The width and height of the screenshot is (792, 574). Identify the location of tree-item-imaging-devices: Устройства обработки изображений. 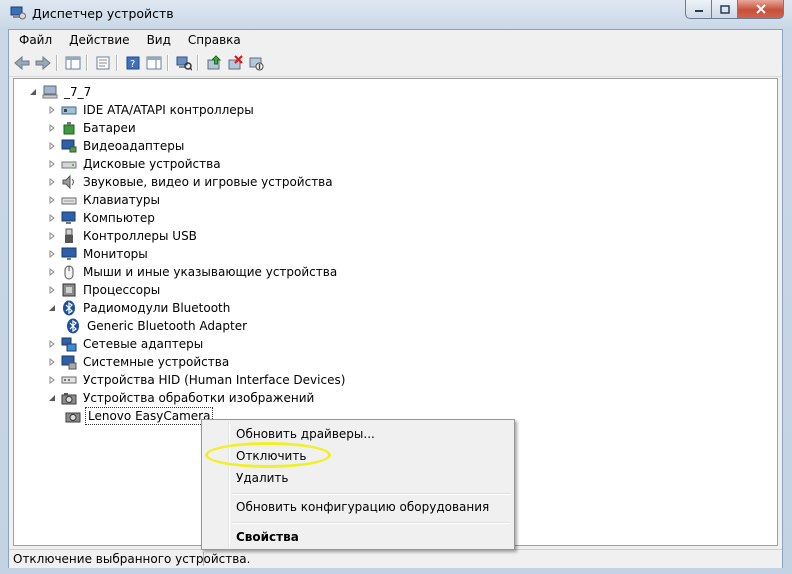
(181, 398).